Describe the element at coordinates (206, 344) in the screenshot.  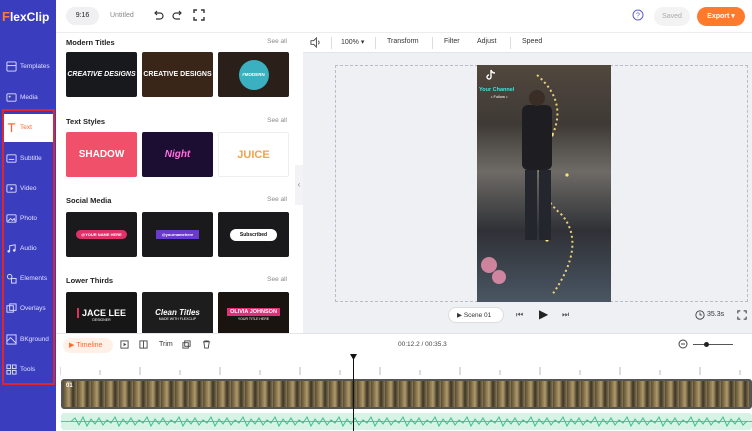
I see `delete-icon` at that location.